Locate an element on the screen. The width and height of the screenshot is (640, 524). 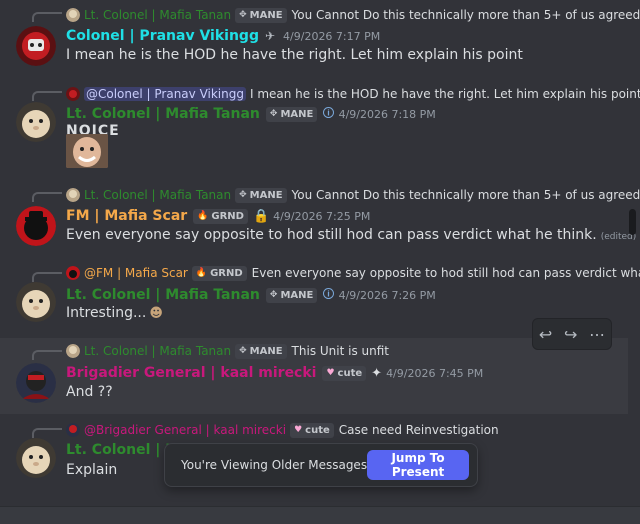
reply-text: This Unit is unfit is located at coordinates (340, 351).